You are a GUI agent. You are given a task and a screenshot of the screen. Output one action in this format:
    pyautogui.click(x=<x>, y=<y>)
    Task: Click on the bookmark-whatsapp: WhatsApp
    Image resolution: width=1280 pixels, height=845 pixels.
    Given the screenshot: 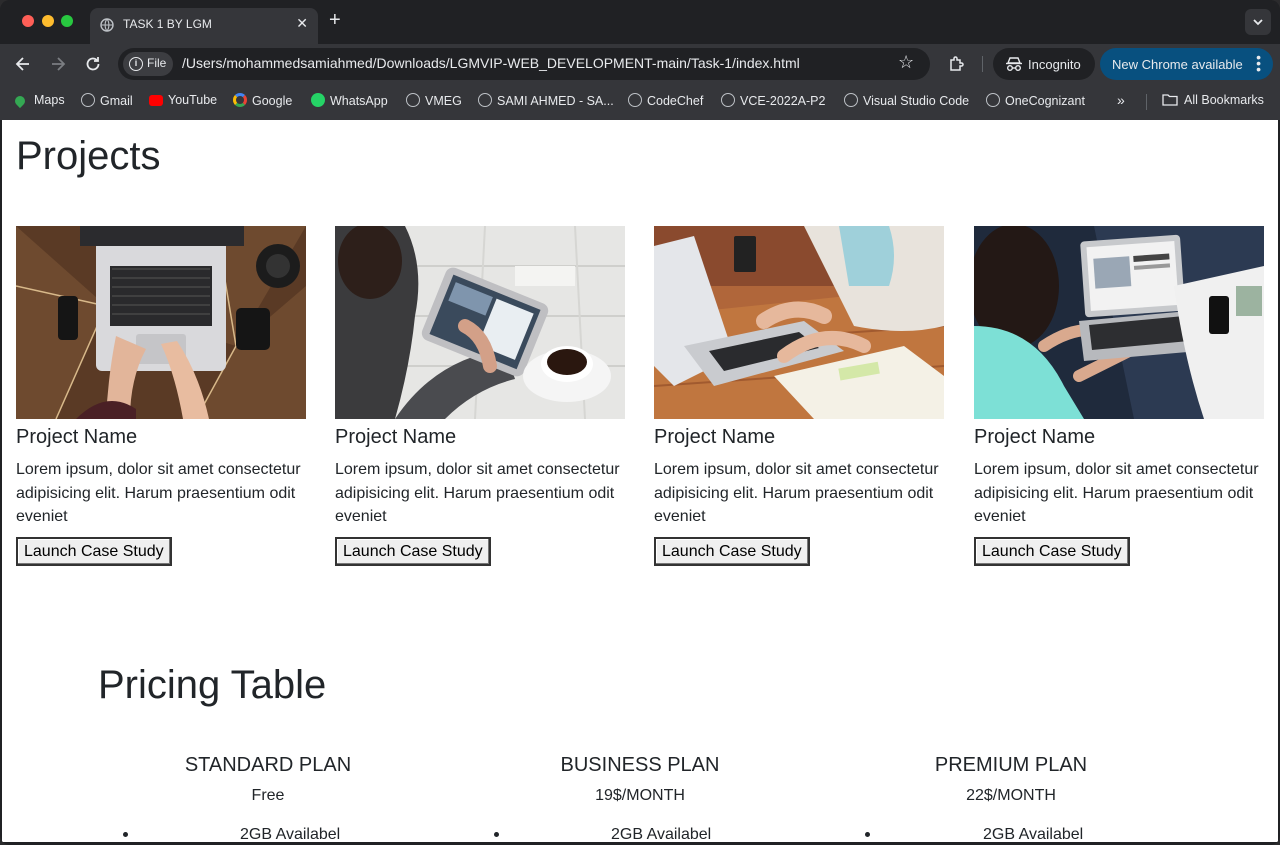 What is the action you would take?
    pyautogui.click(x=349, y=102)
    